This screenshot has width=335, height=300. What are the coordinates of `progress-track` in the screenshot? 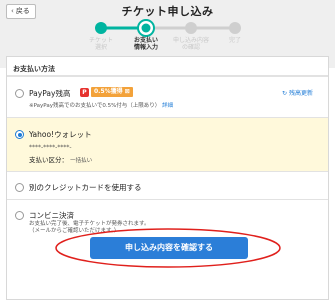 It's located at (168, 28).